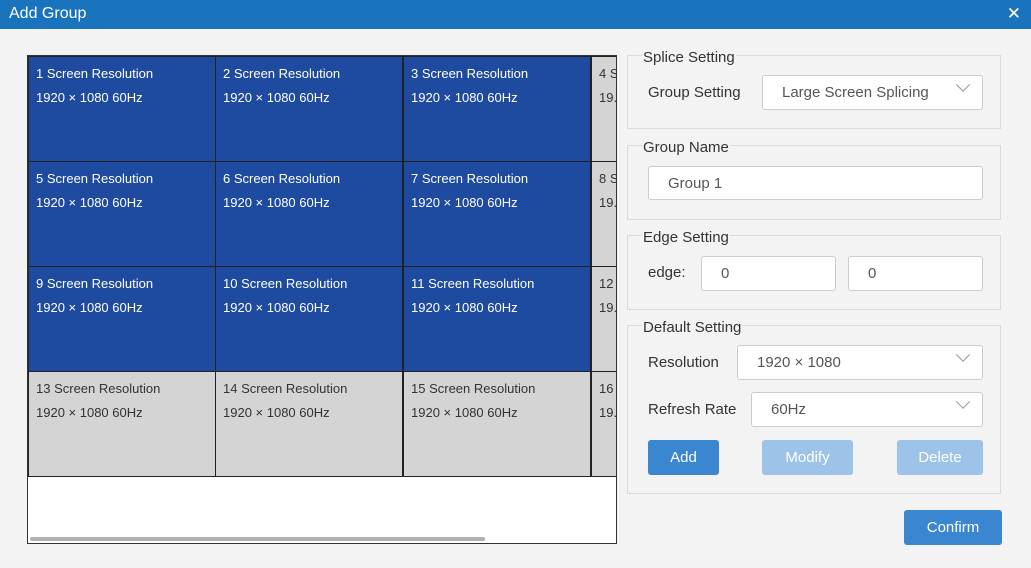 The image size is (1031, 568). Describe the element at coordinates (608, 178) in the screenshot. I see `screen-cell-label: 8 S` at that location.